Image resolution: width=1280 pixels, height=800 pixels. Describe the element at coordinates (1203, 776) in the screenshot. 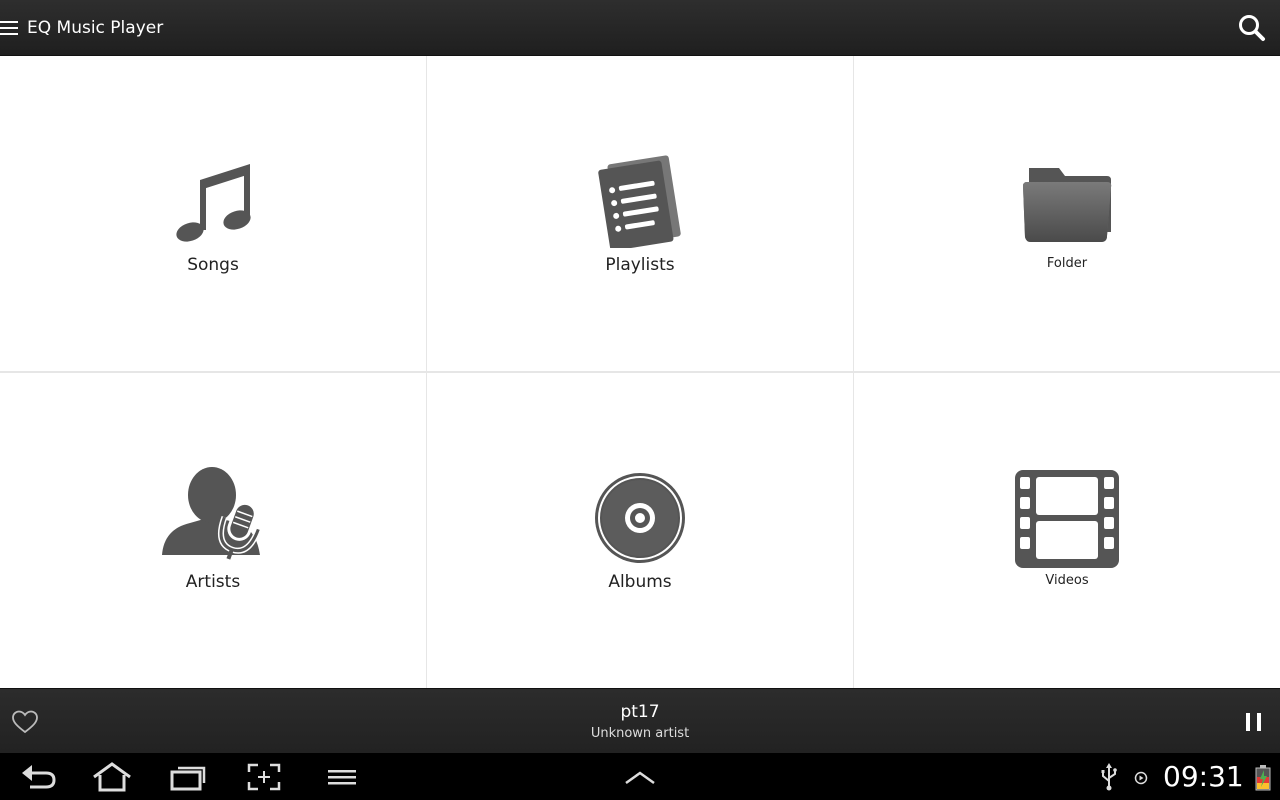

I see `clock: 09:31` at that location.